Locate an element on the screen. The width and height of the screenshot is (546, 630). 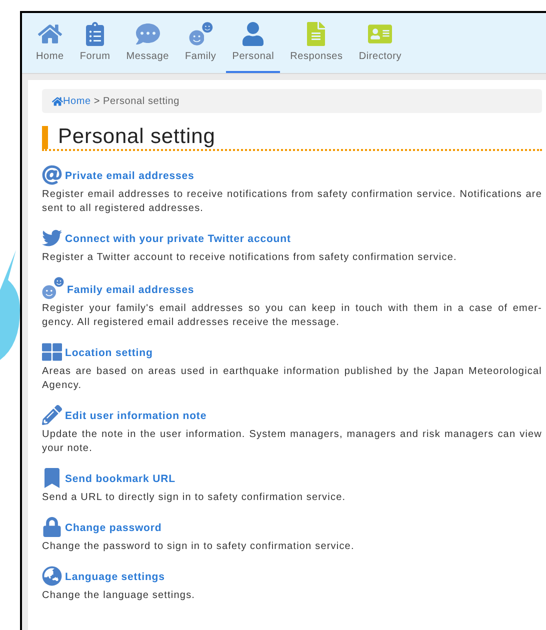
globe-icon is located at coordinates (52, 576).